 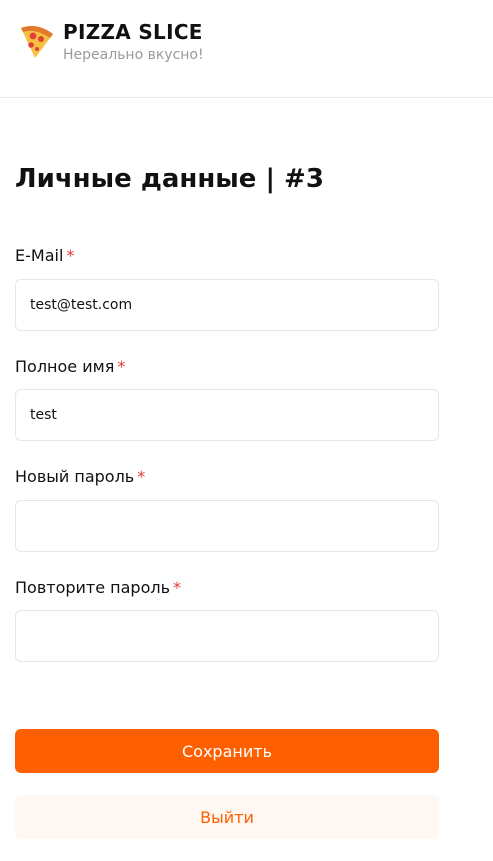 What do you see at coordinates (246, 49) in the screenshot?
I see `site-header: PIZZA SLICE Нереально вкусно!` at bounding box center [246, 49].